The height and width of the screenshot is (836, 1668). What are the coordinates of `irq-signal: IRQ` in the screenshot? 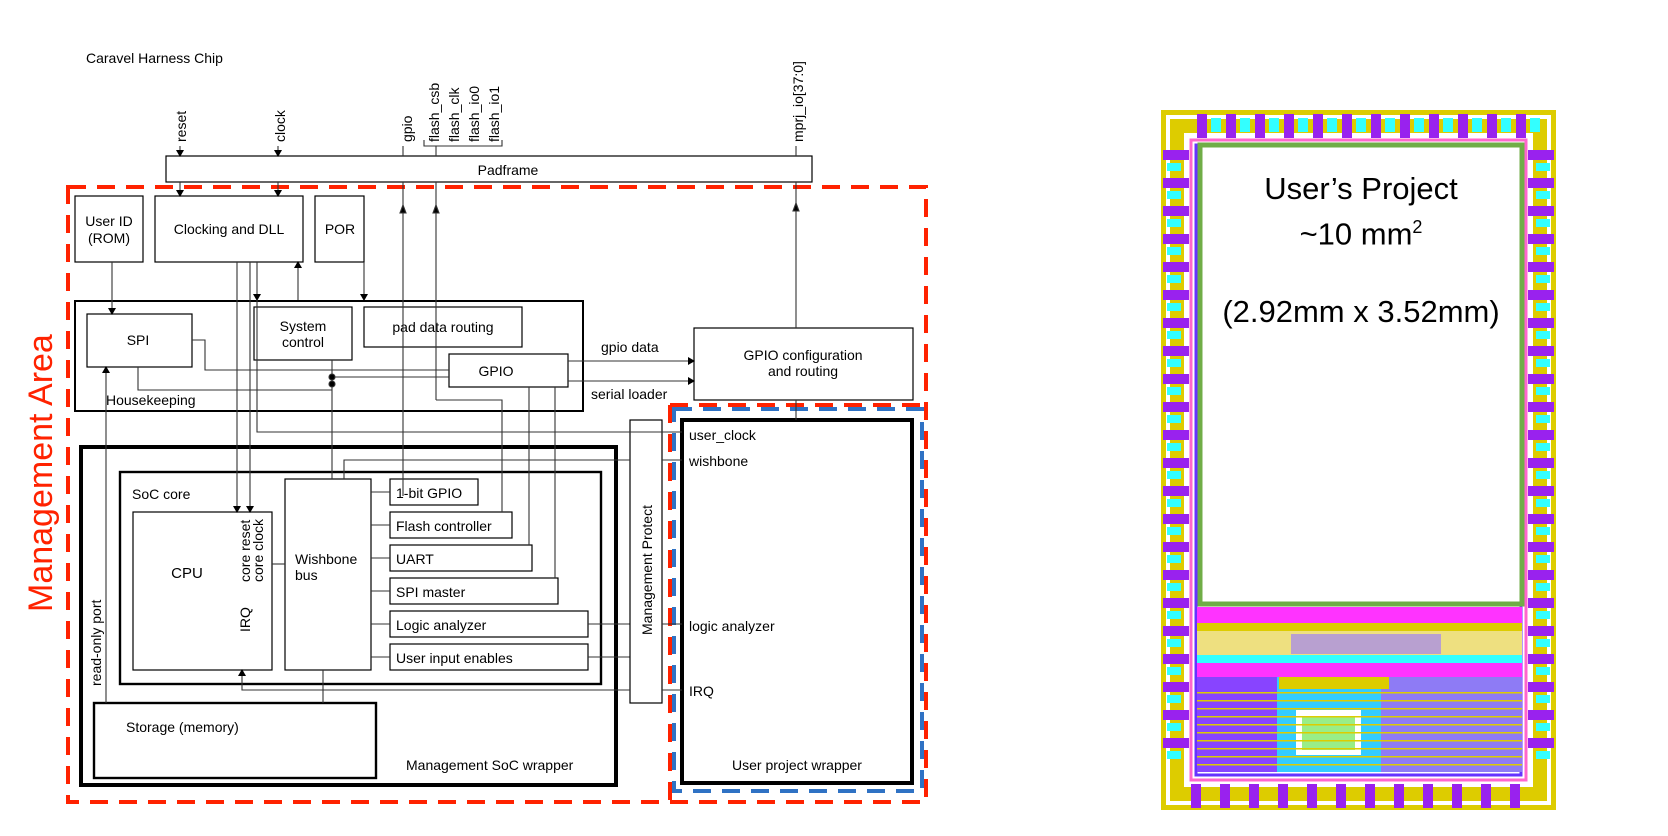 It's located at (701, 691).